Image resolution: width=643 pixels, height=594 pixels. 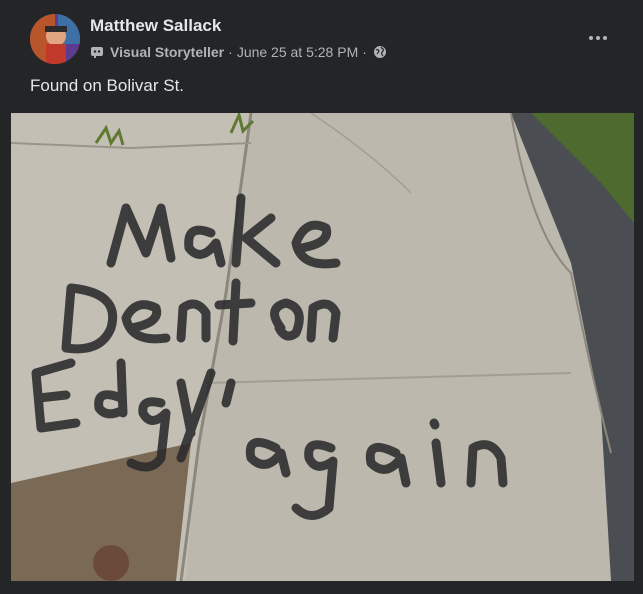 I want to click on author-name: Matthew Sallack, so click(x=155, y=26).